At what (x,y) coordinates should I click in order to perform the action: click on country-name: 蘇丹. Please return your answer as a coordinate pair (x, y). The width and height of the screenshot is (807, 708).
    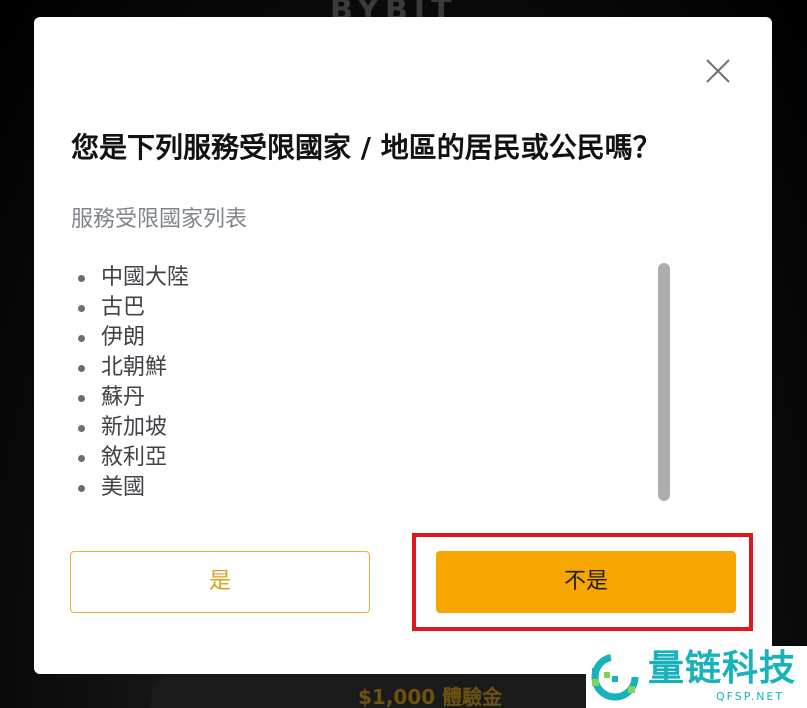
    Looking at the image, I should click on (123, 397).